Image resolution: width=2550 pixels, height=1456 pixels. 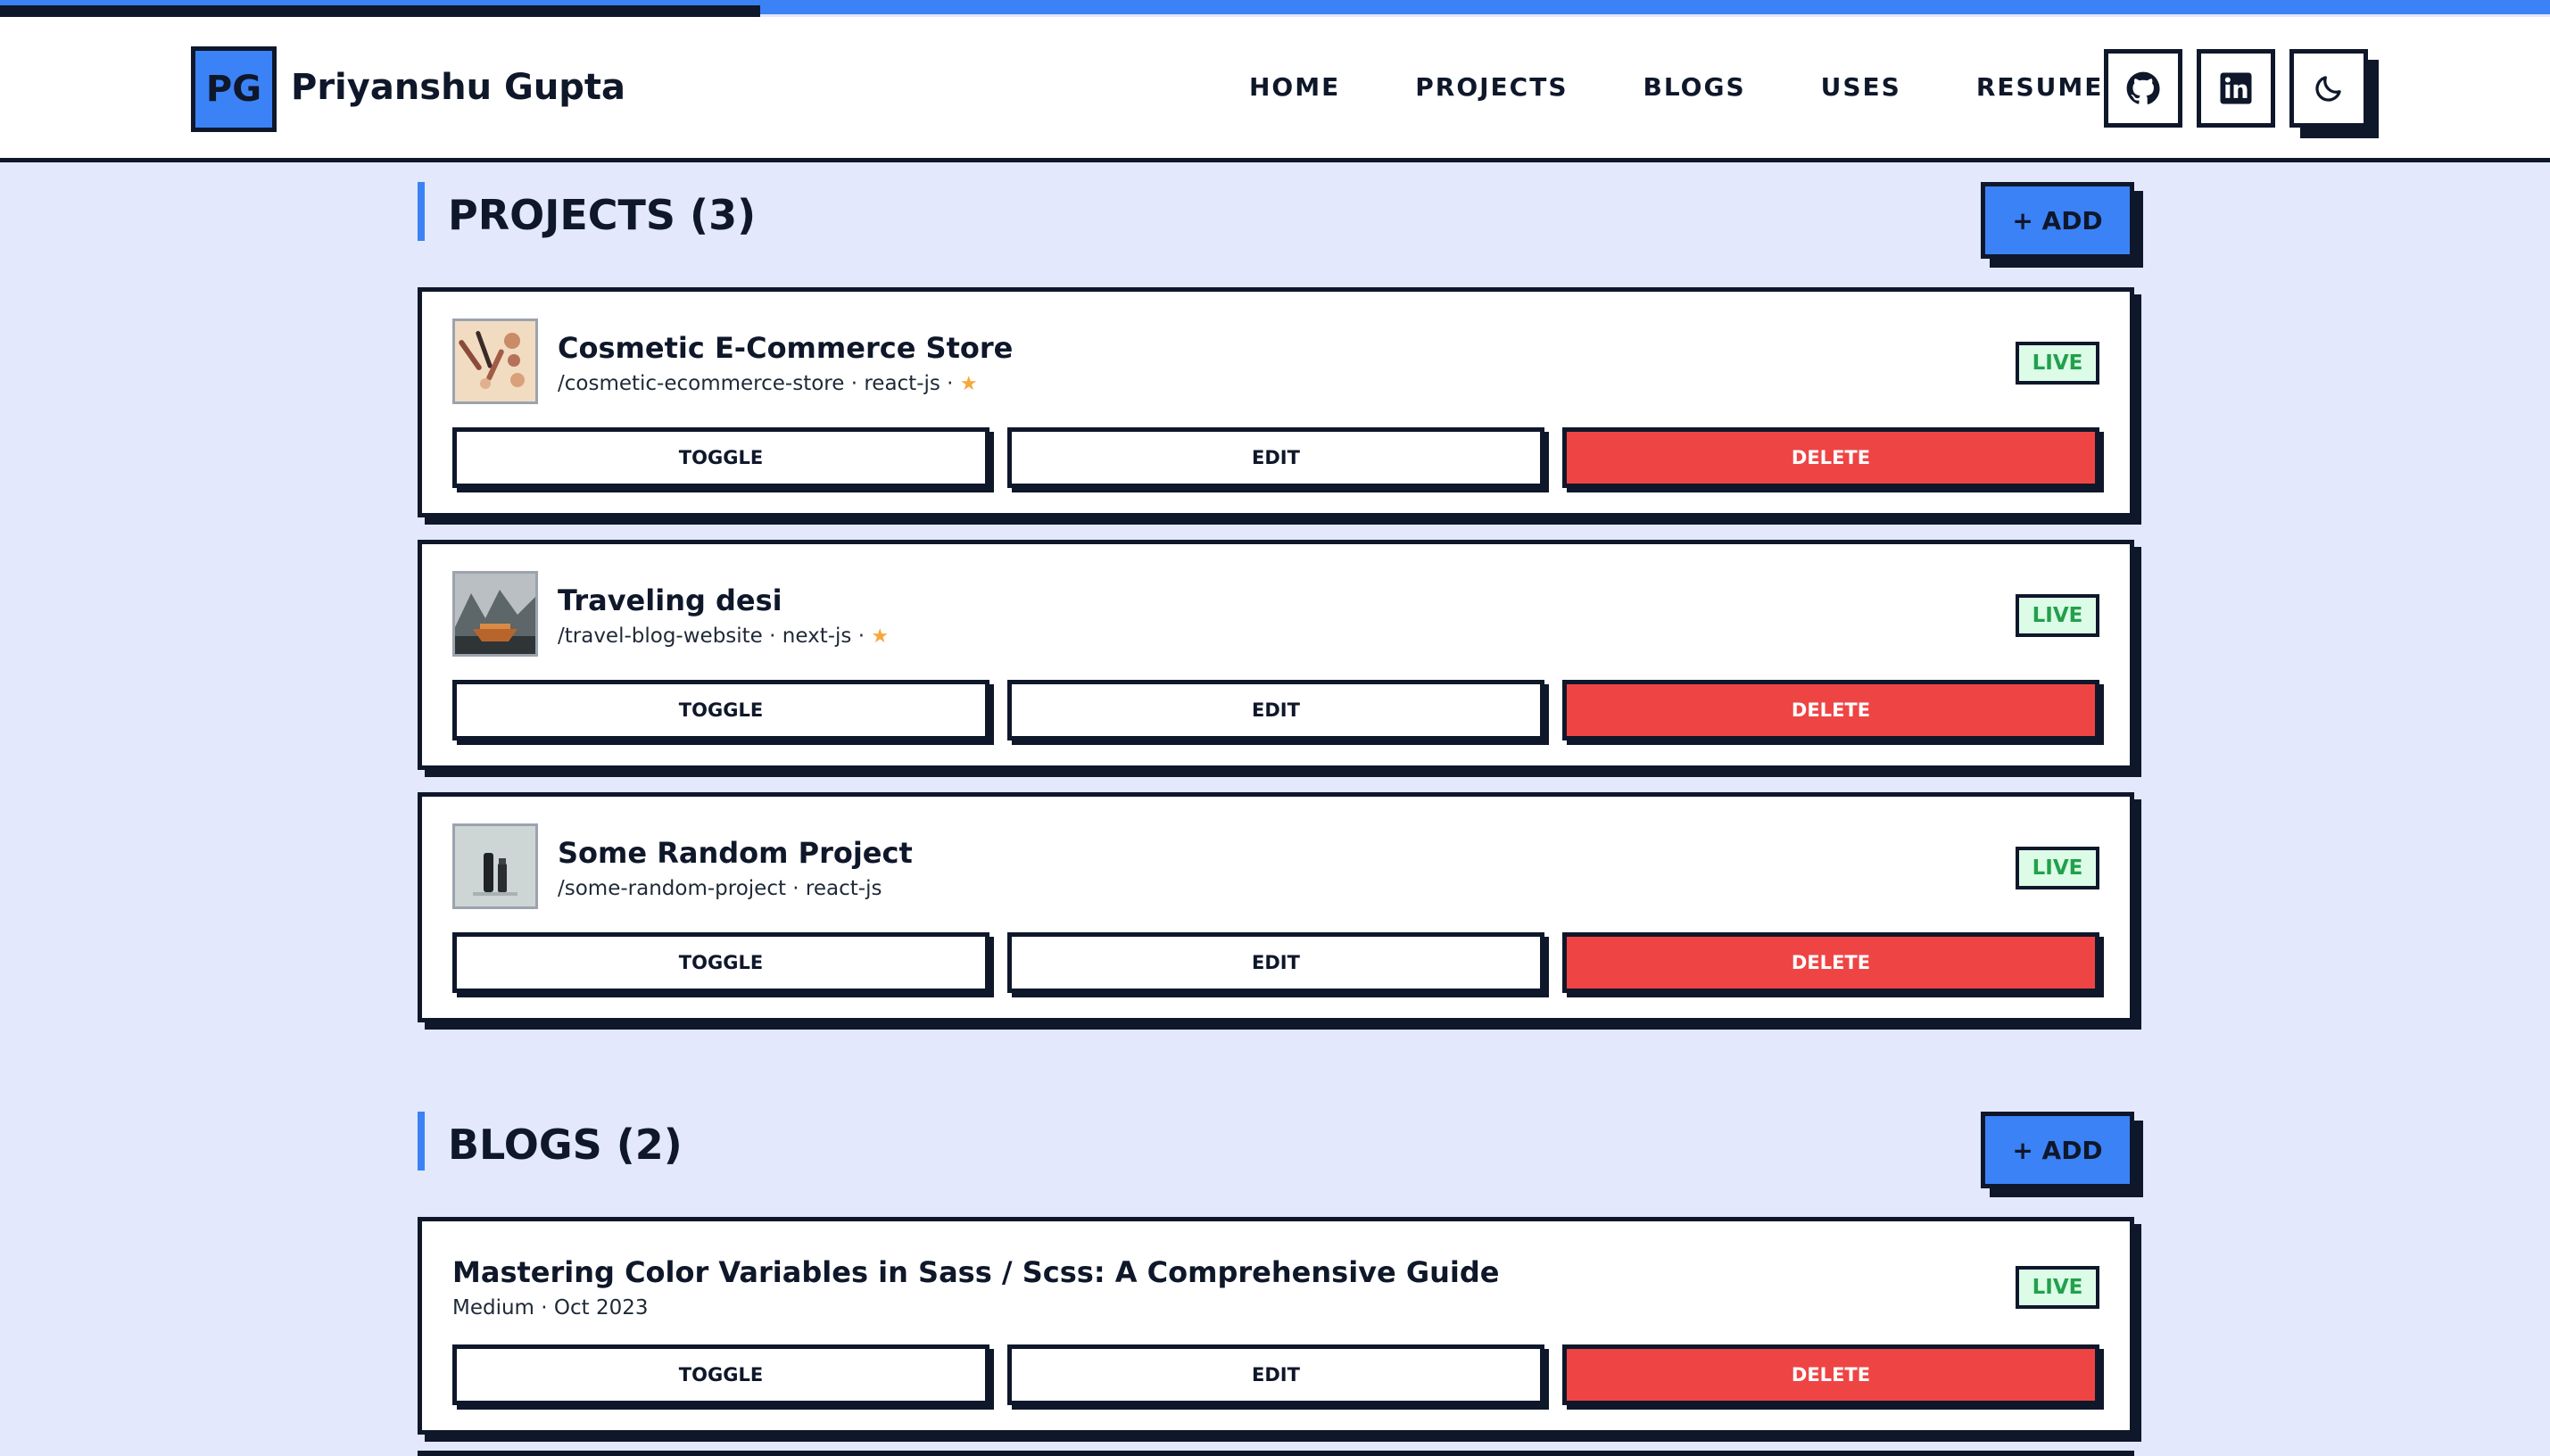 I want to click on blogs-section-title: BLOGS (2), so click(x=566, y=1145).